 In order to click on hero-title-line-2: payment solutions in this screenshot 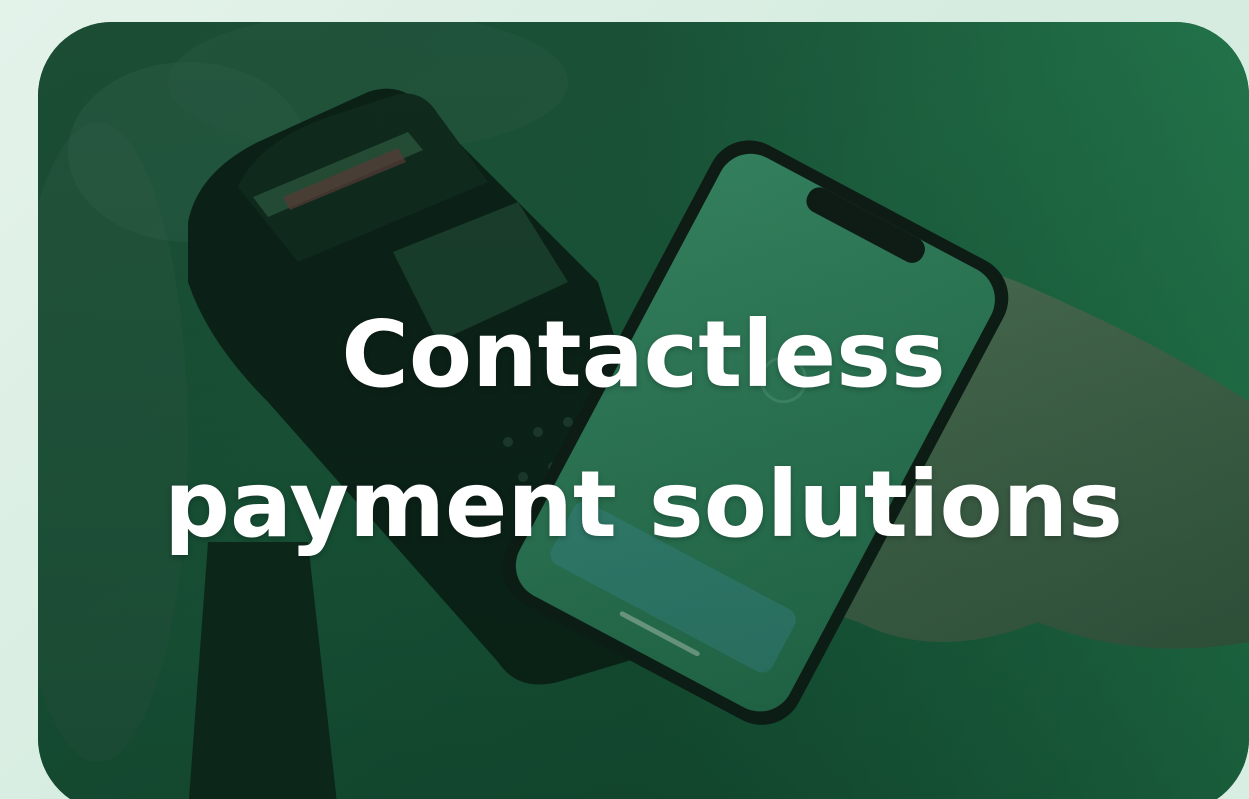, I will do `click(643, 504)`.